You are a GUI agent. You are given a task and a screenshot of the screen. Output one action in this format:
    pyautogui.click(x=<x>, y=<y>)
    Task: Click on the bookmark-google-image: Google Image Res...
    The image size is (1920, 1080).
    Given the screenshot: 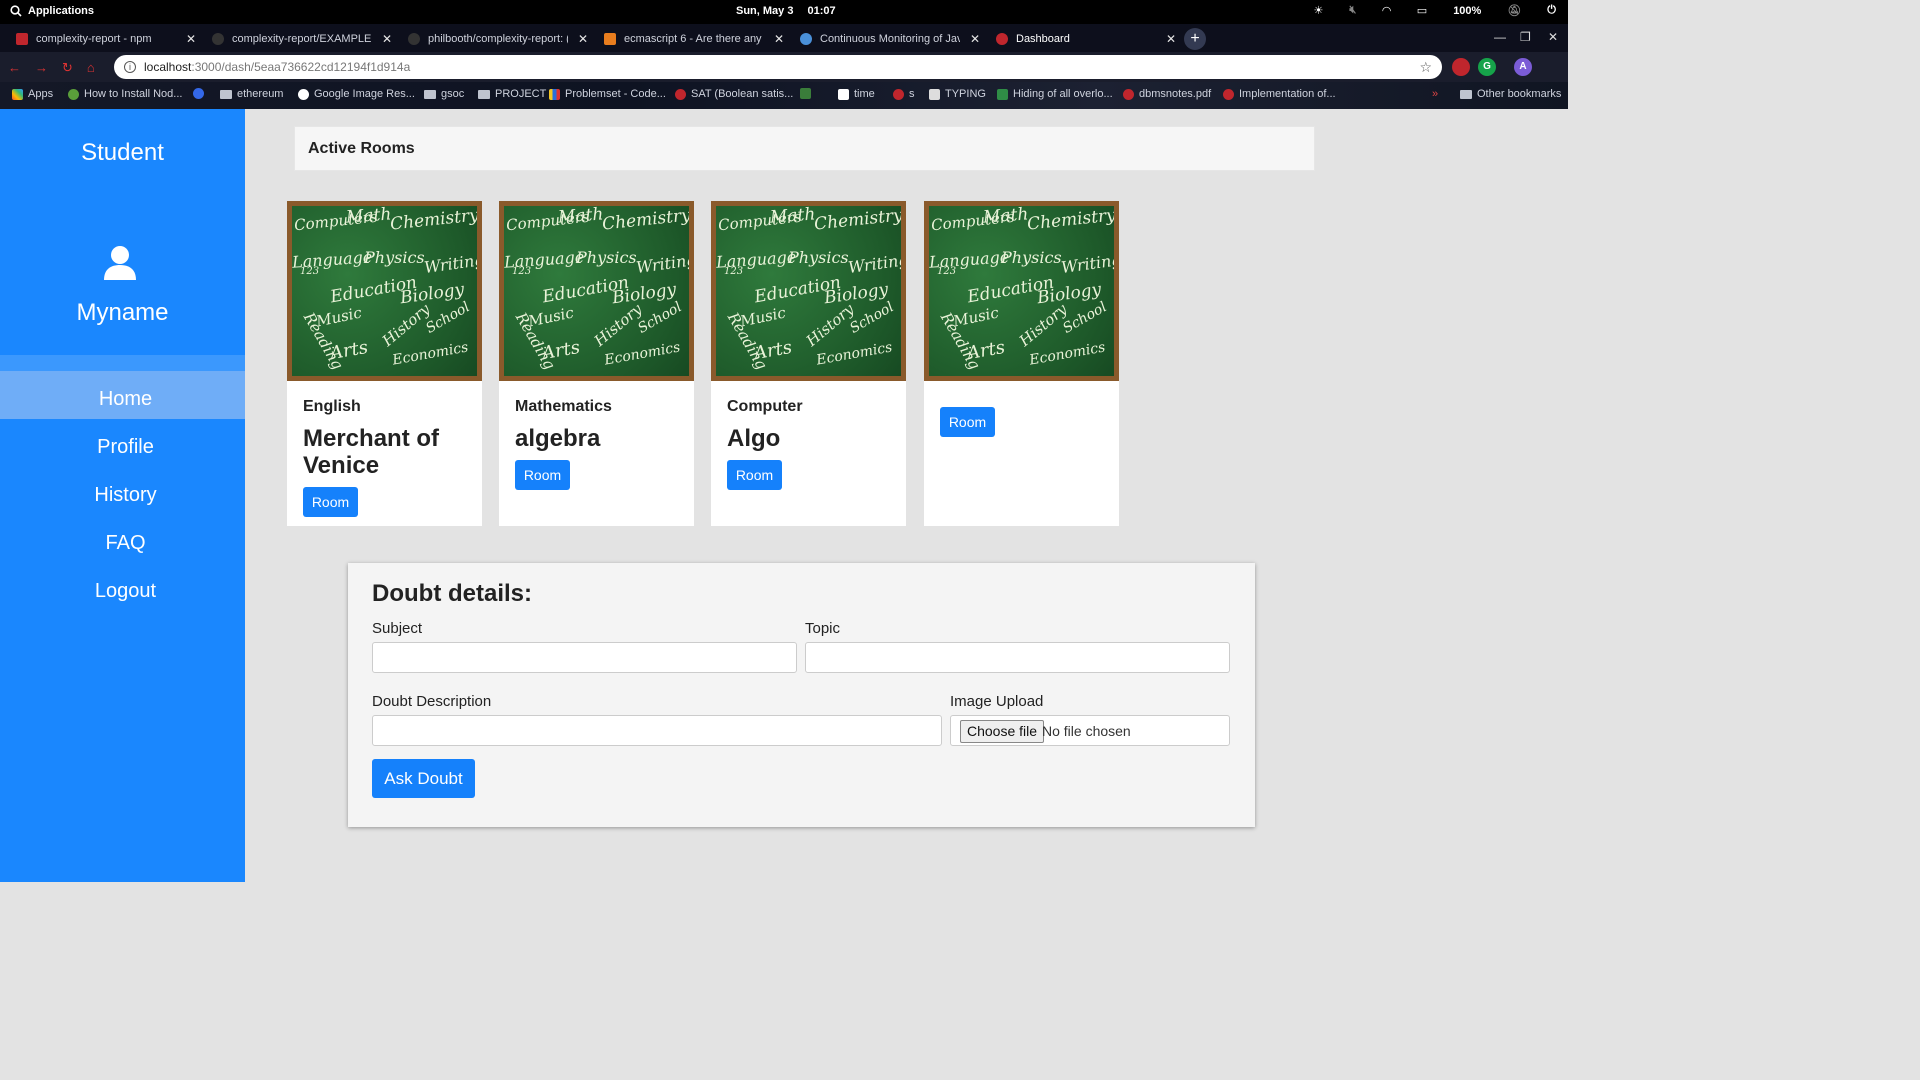 What is the action you would take?
    pyautogui.click(x=356, y=94)
    